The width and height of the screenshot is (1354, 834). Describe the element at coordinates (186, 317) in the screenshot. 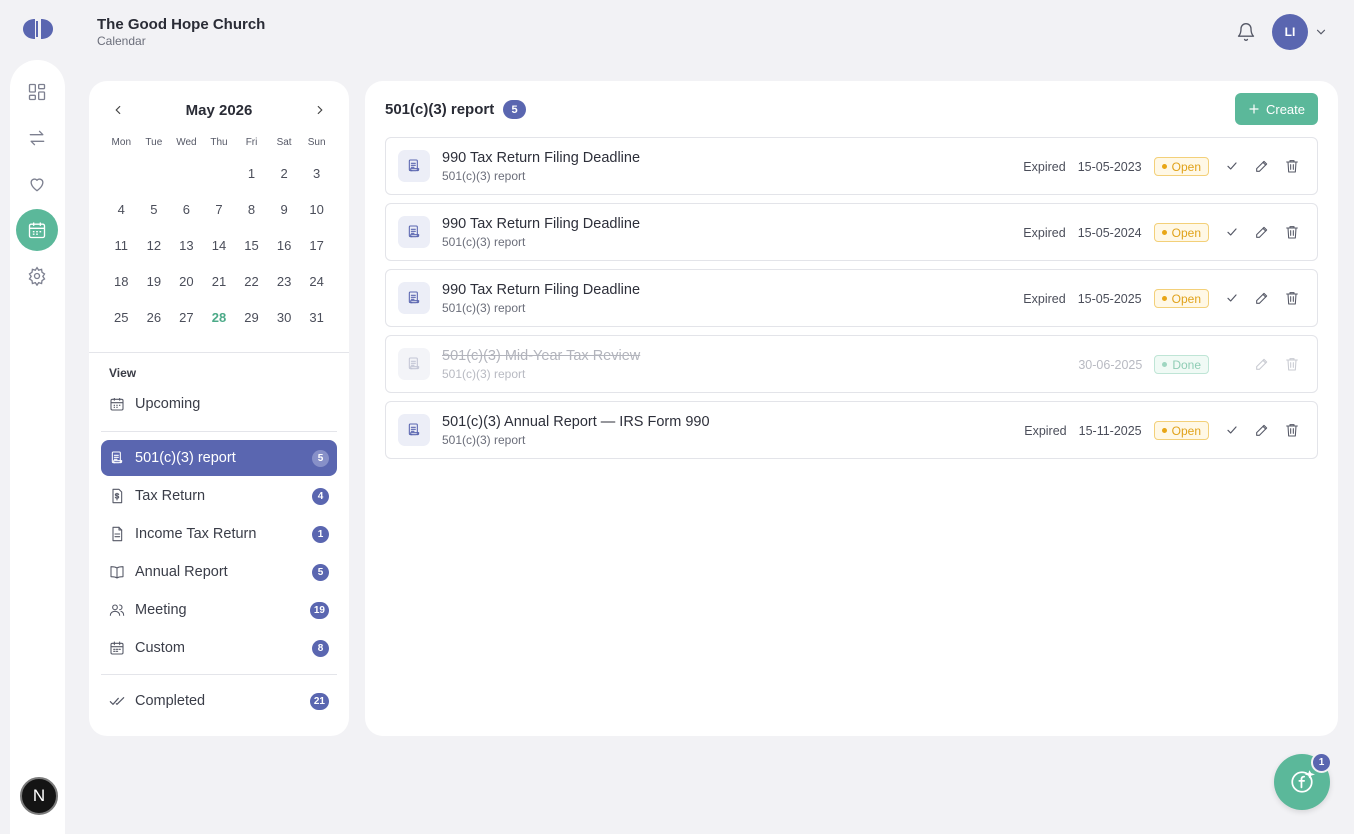

I see `calendar-day: 27` at that location.